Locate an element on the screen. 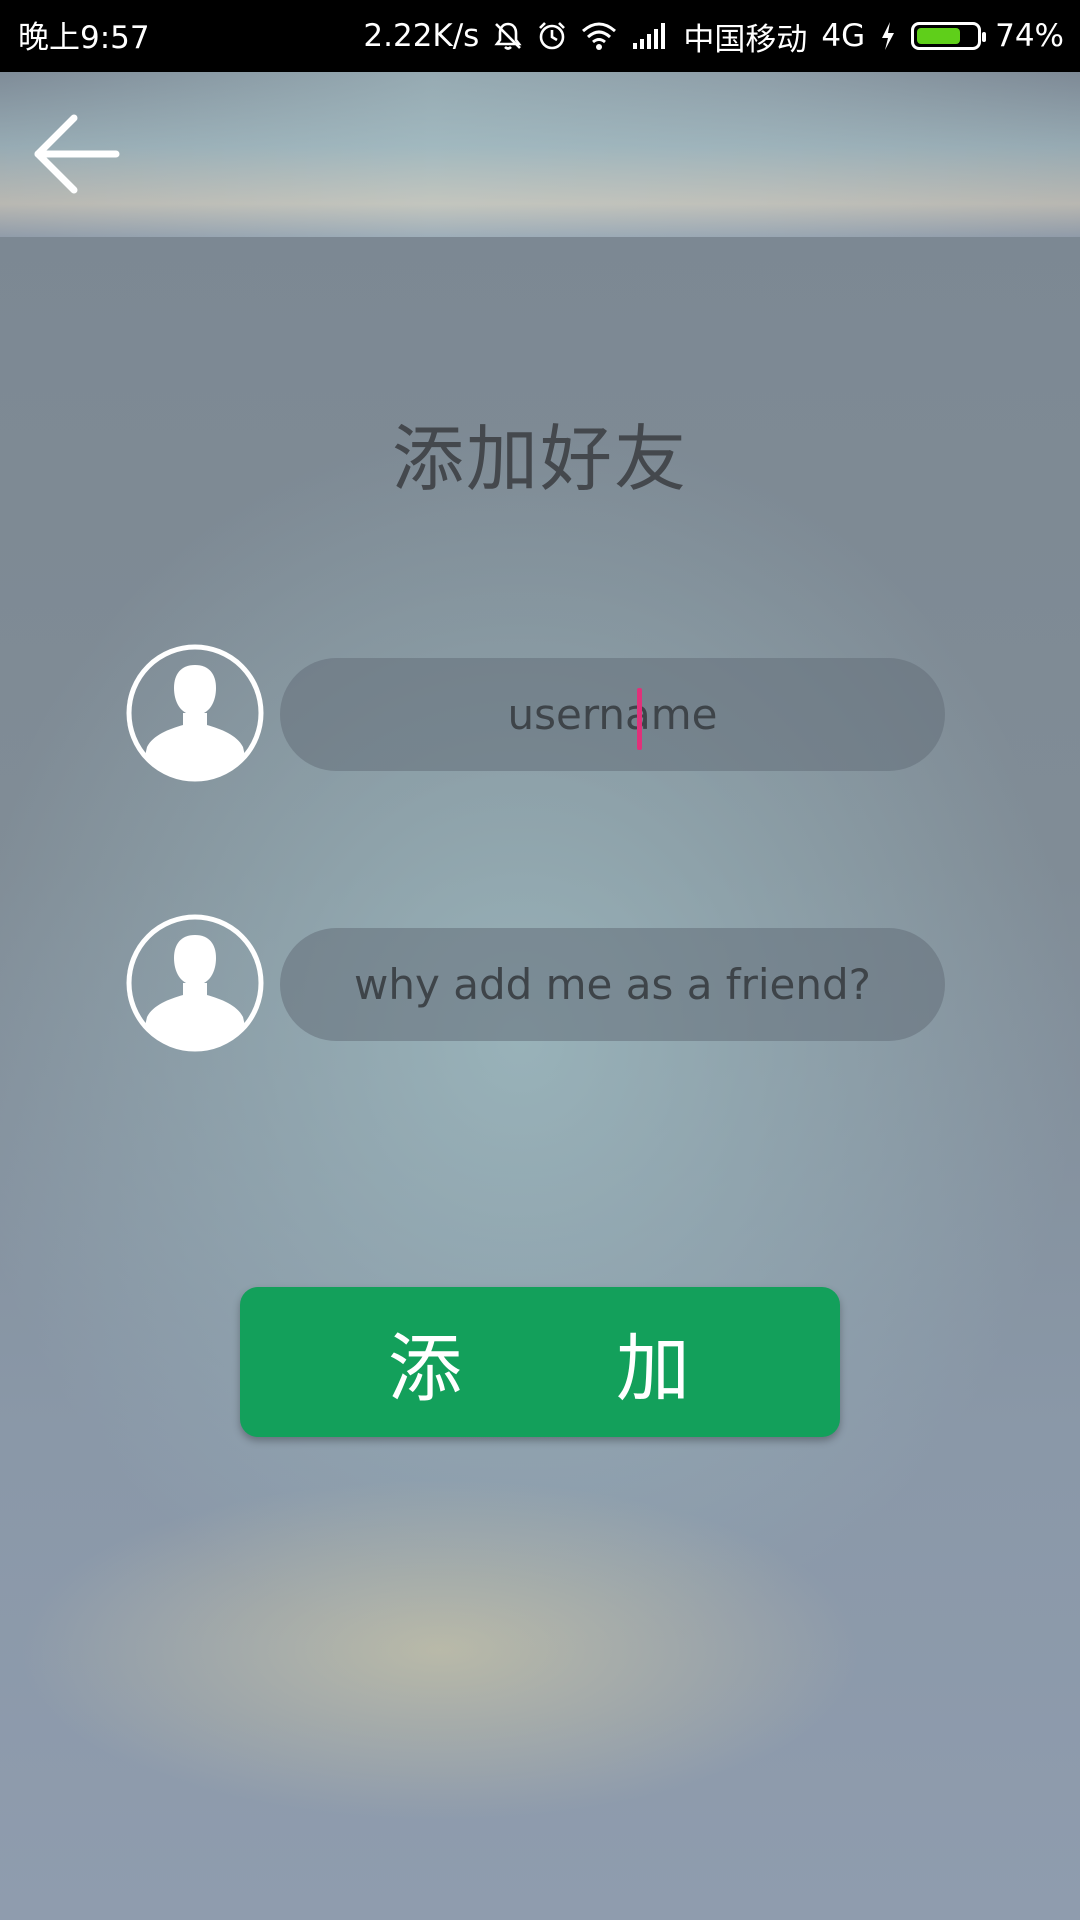  username-row is located at coordinates (535, 713).